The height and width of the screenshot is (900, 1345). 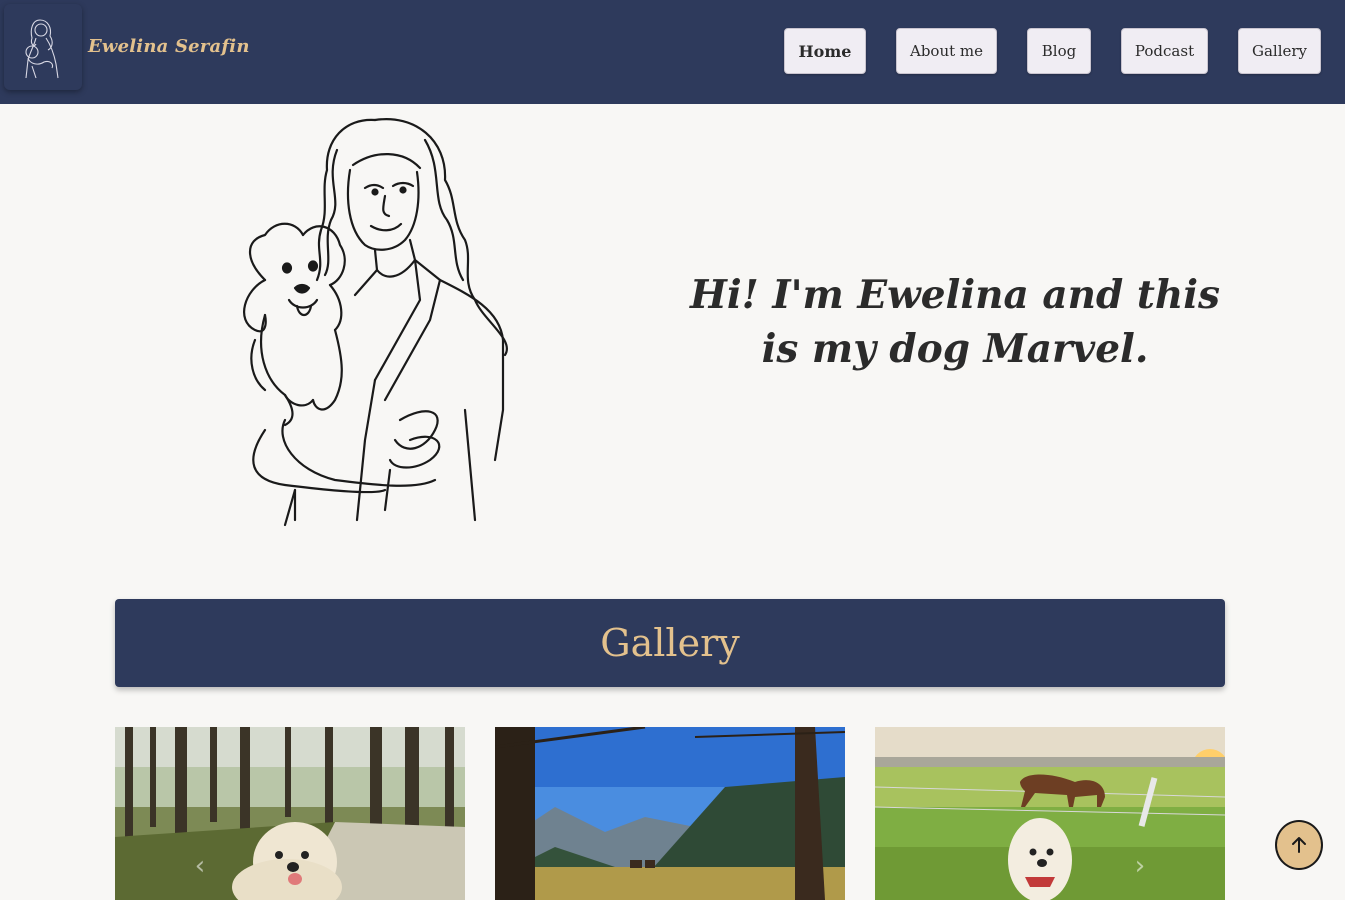 What do you see at coordinates (946, 51) in the screenshot?
I see `nav-about-button: About me` at bounding box center [946, 51].